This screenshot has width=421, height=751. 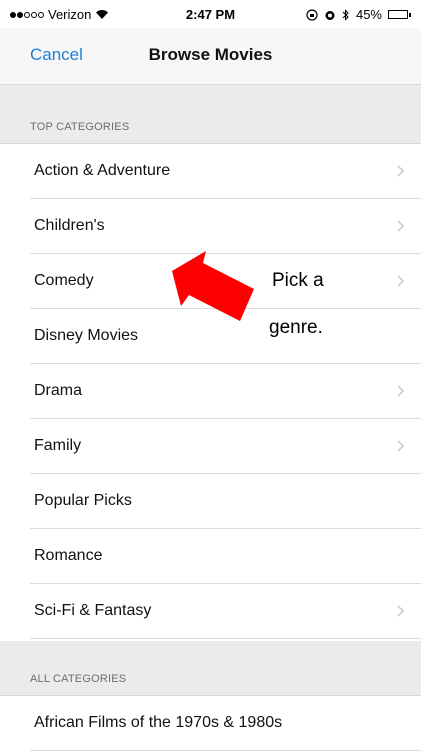 I want to click on annotation-genre: genre., so click(x=296, y=327).